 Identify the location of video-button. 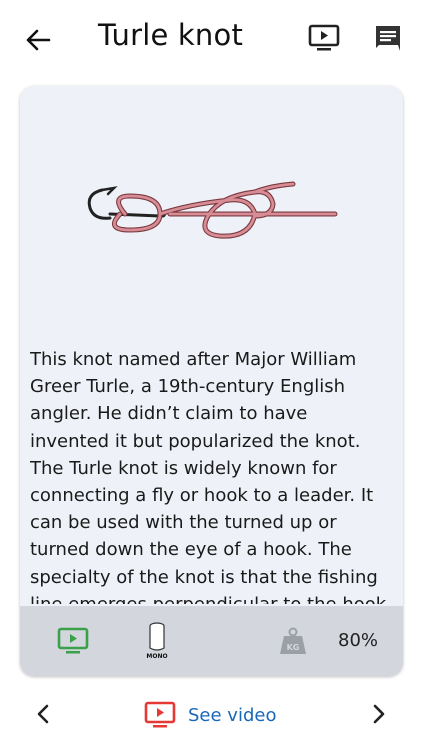
(324, 38).